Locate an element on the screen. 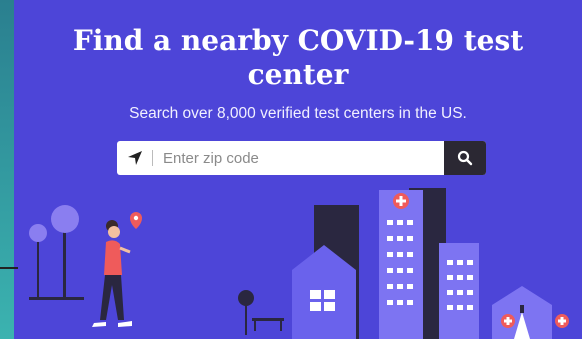 This screenshot has height=339, width=582. map-pin-icon is located at coordinates (136, 220).